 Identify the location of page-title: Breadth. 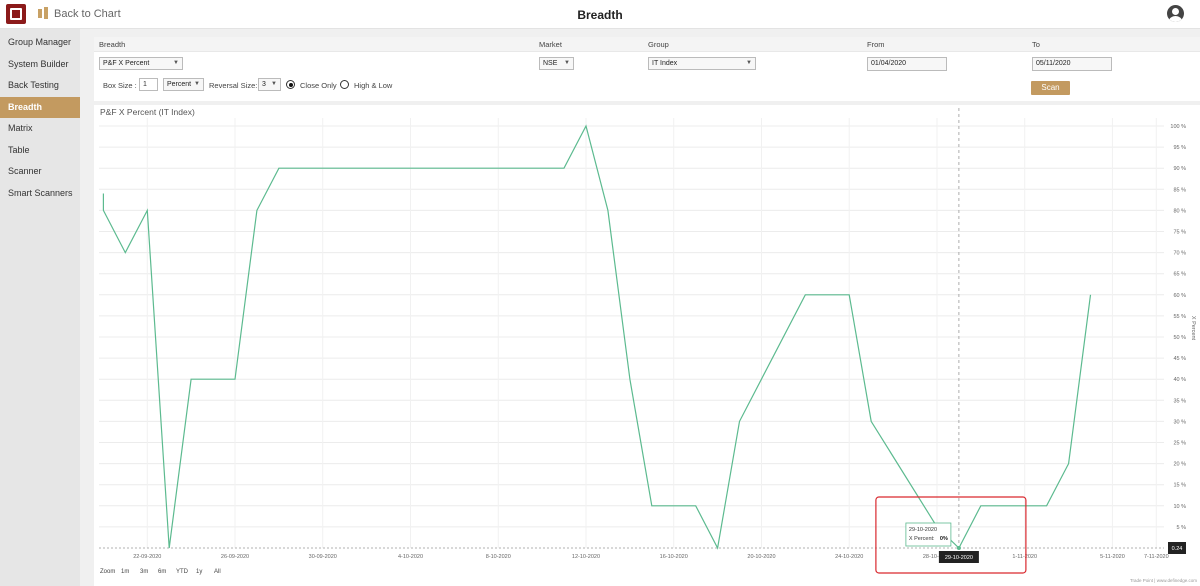
(600, 15).